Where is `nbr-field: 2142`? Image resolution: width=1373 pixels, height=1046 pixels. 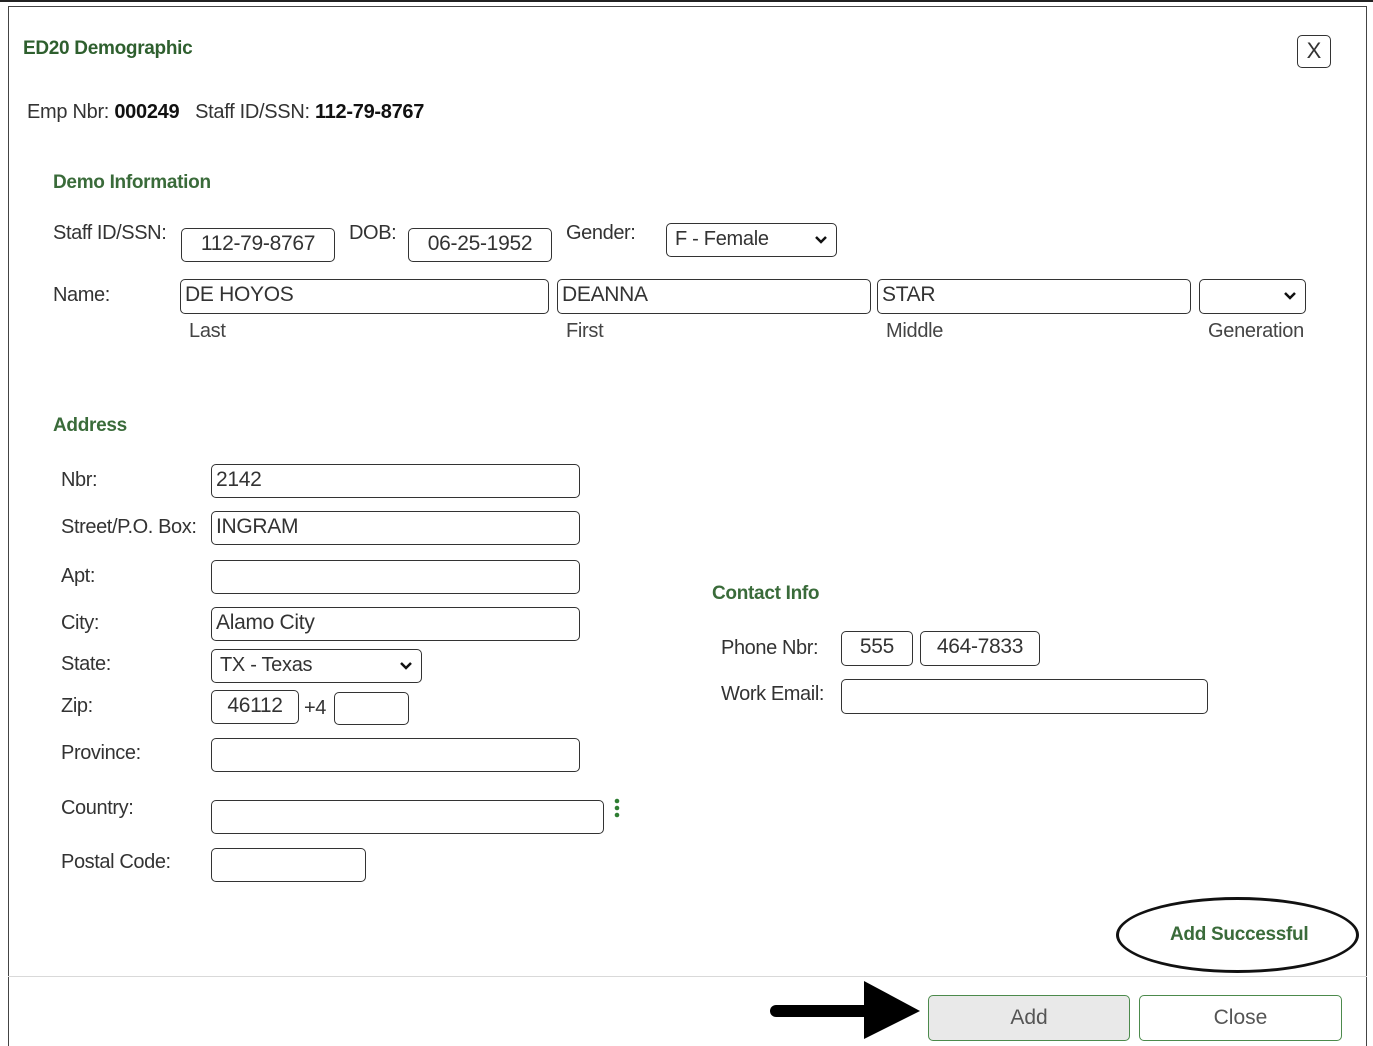
nbr-field: 2142 is located at coordinates (395, 481).